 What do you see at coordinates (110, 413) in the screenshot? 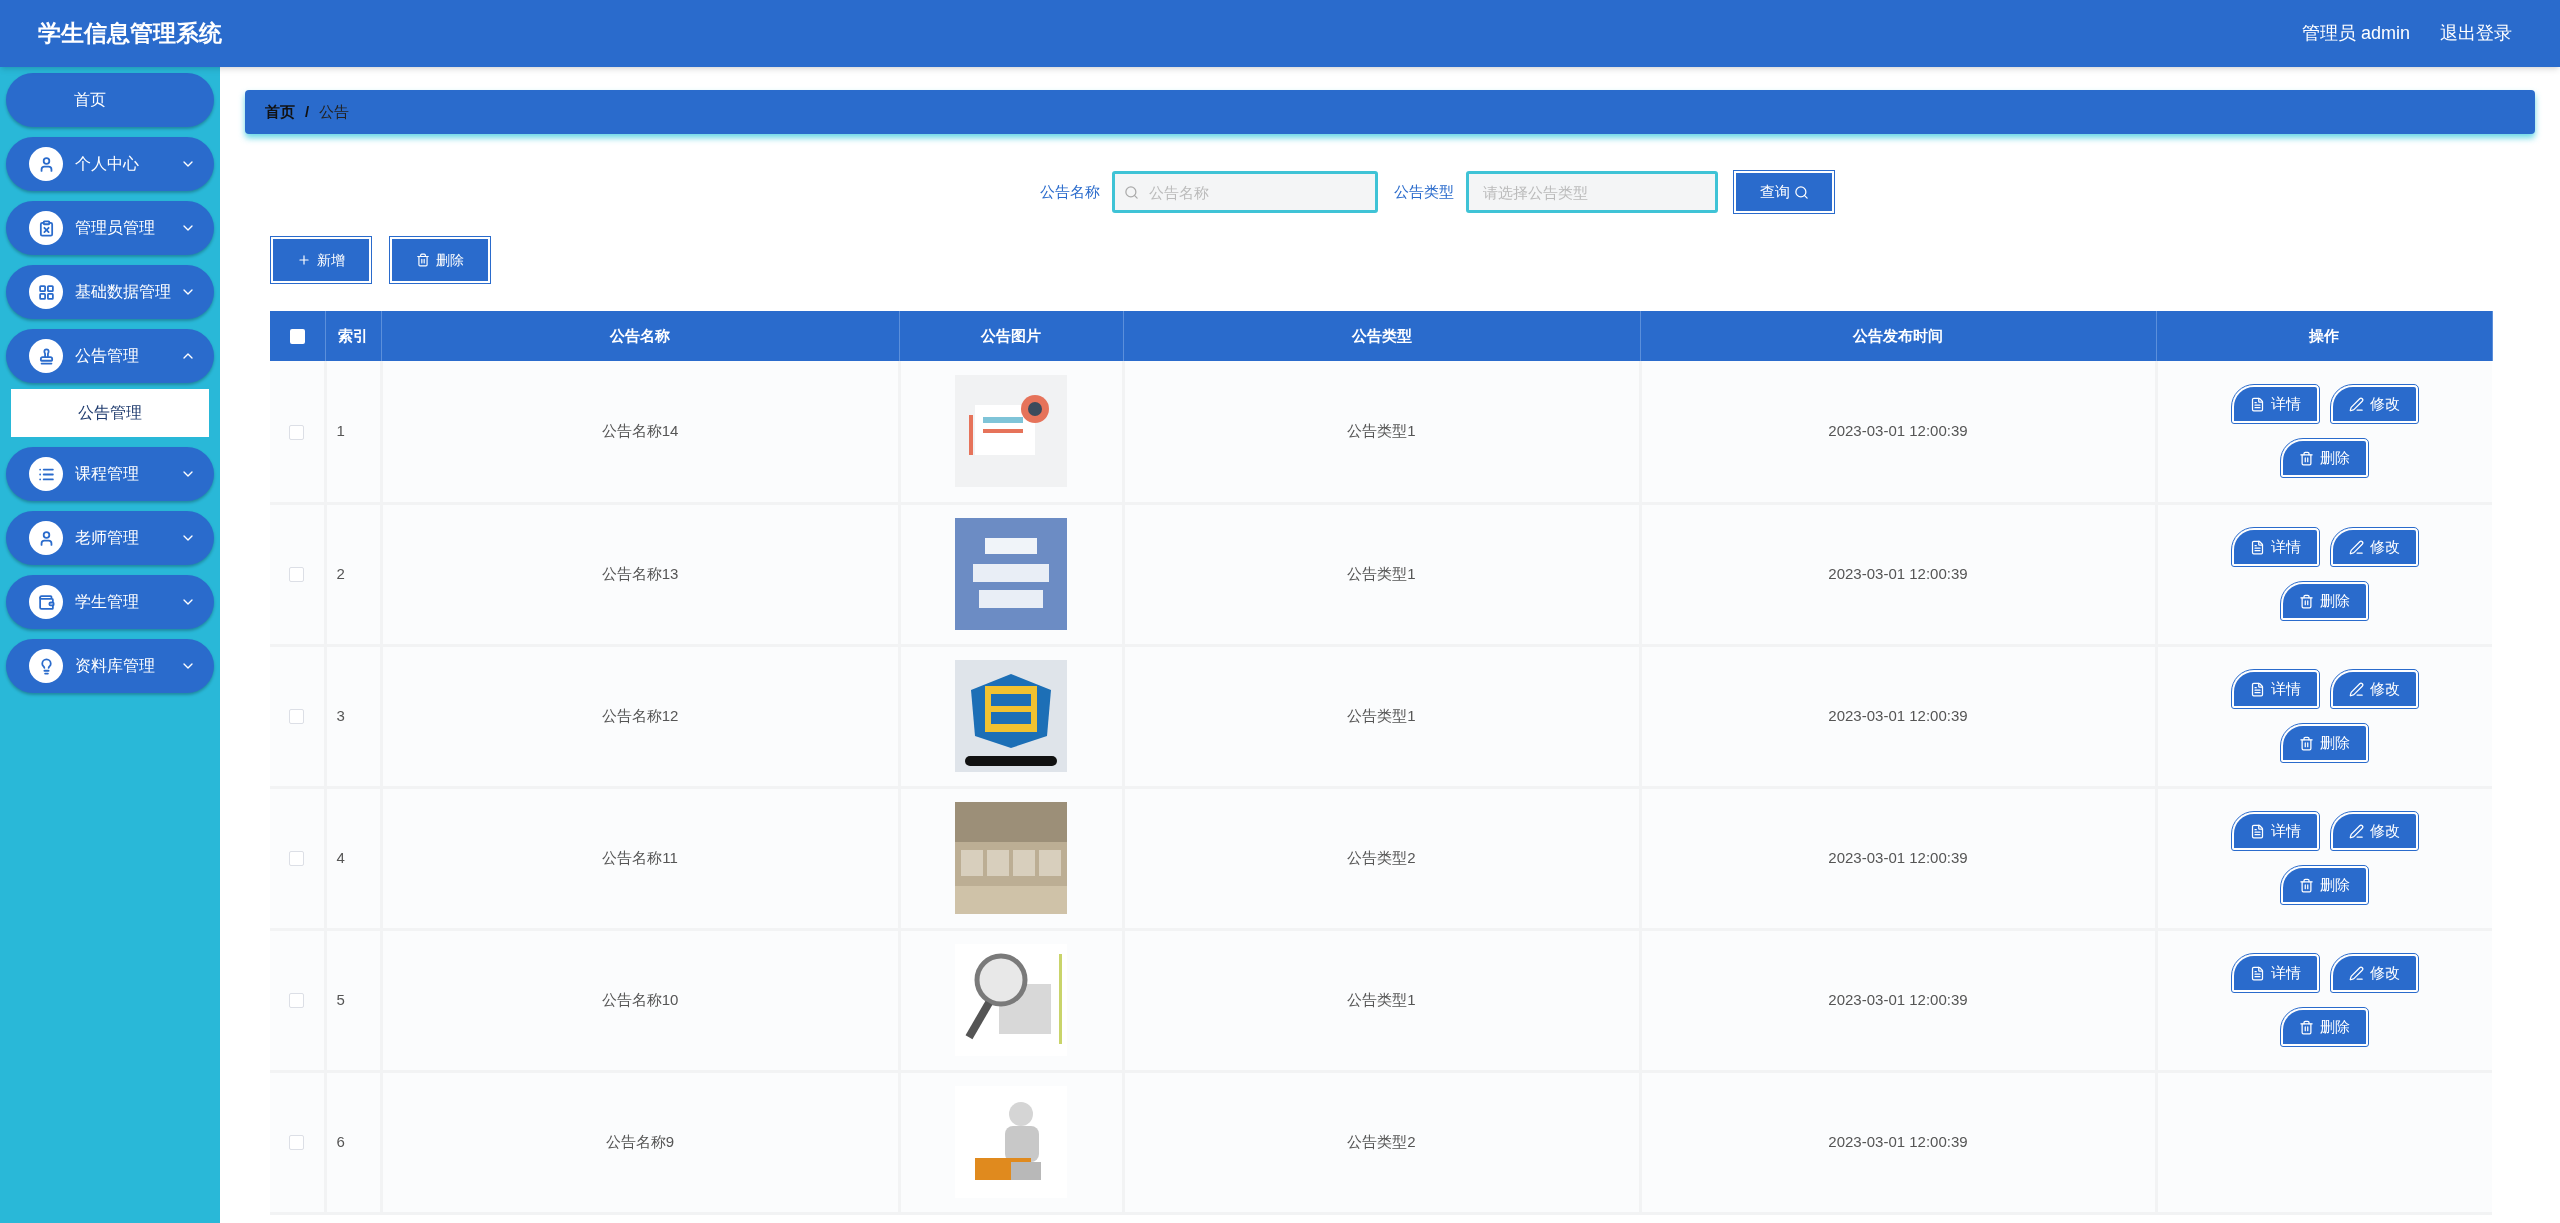
I see `submenu-item: 公告管理` at bounding box center [110, 413].